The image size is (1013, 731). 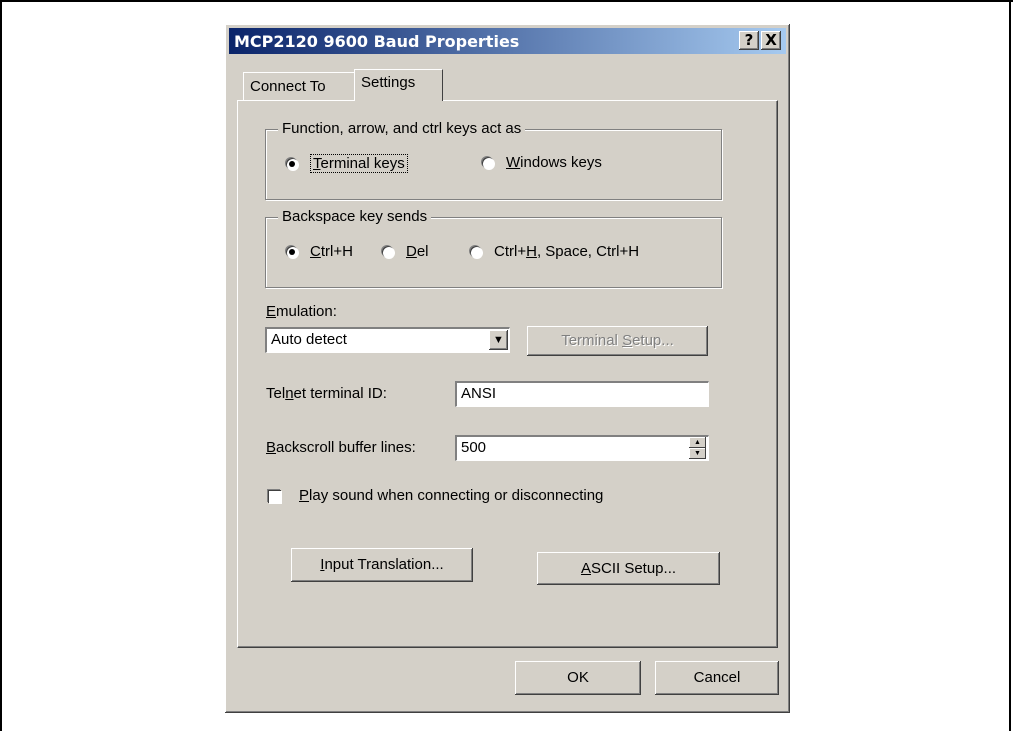 What do you see at coordinates (567, 251) in the screenshot?
I see `ctrl-h-space-label: Ctrl+H, Space, Ctrl+H` at bounding box center [567, 251].